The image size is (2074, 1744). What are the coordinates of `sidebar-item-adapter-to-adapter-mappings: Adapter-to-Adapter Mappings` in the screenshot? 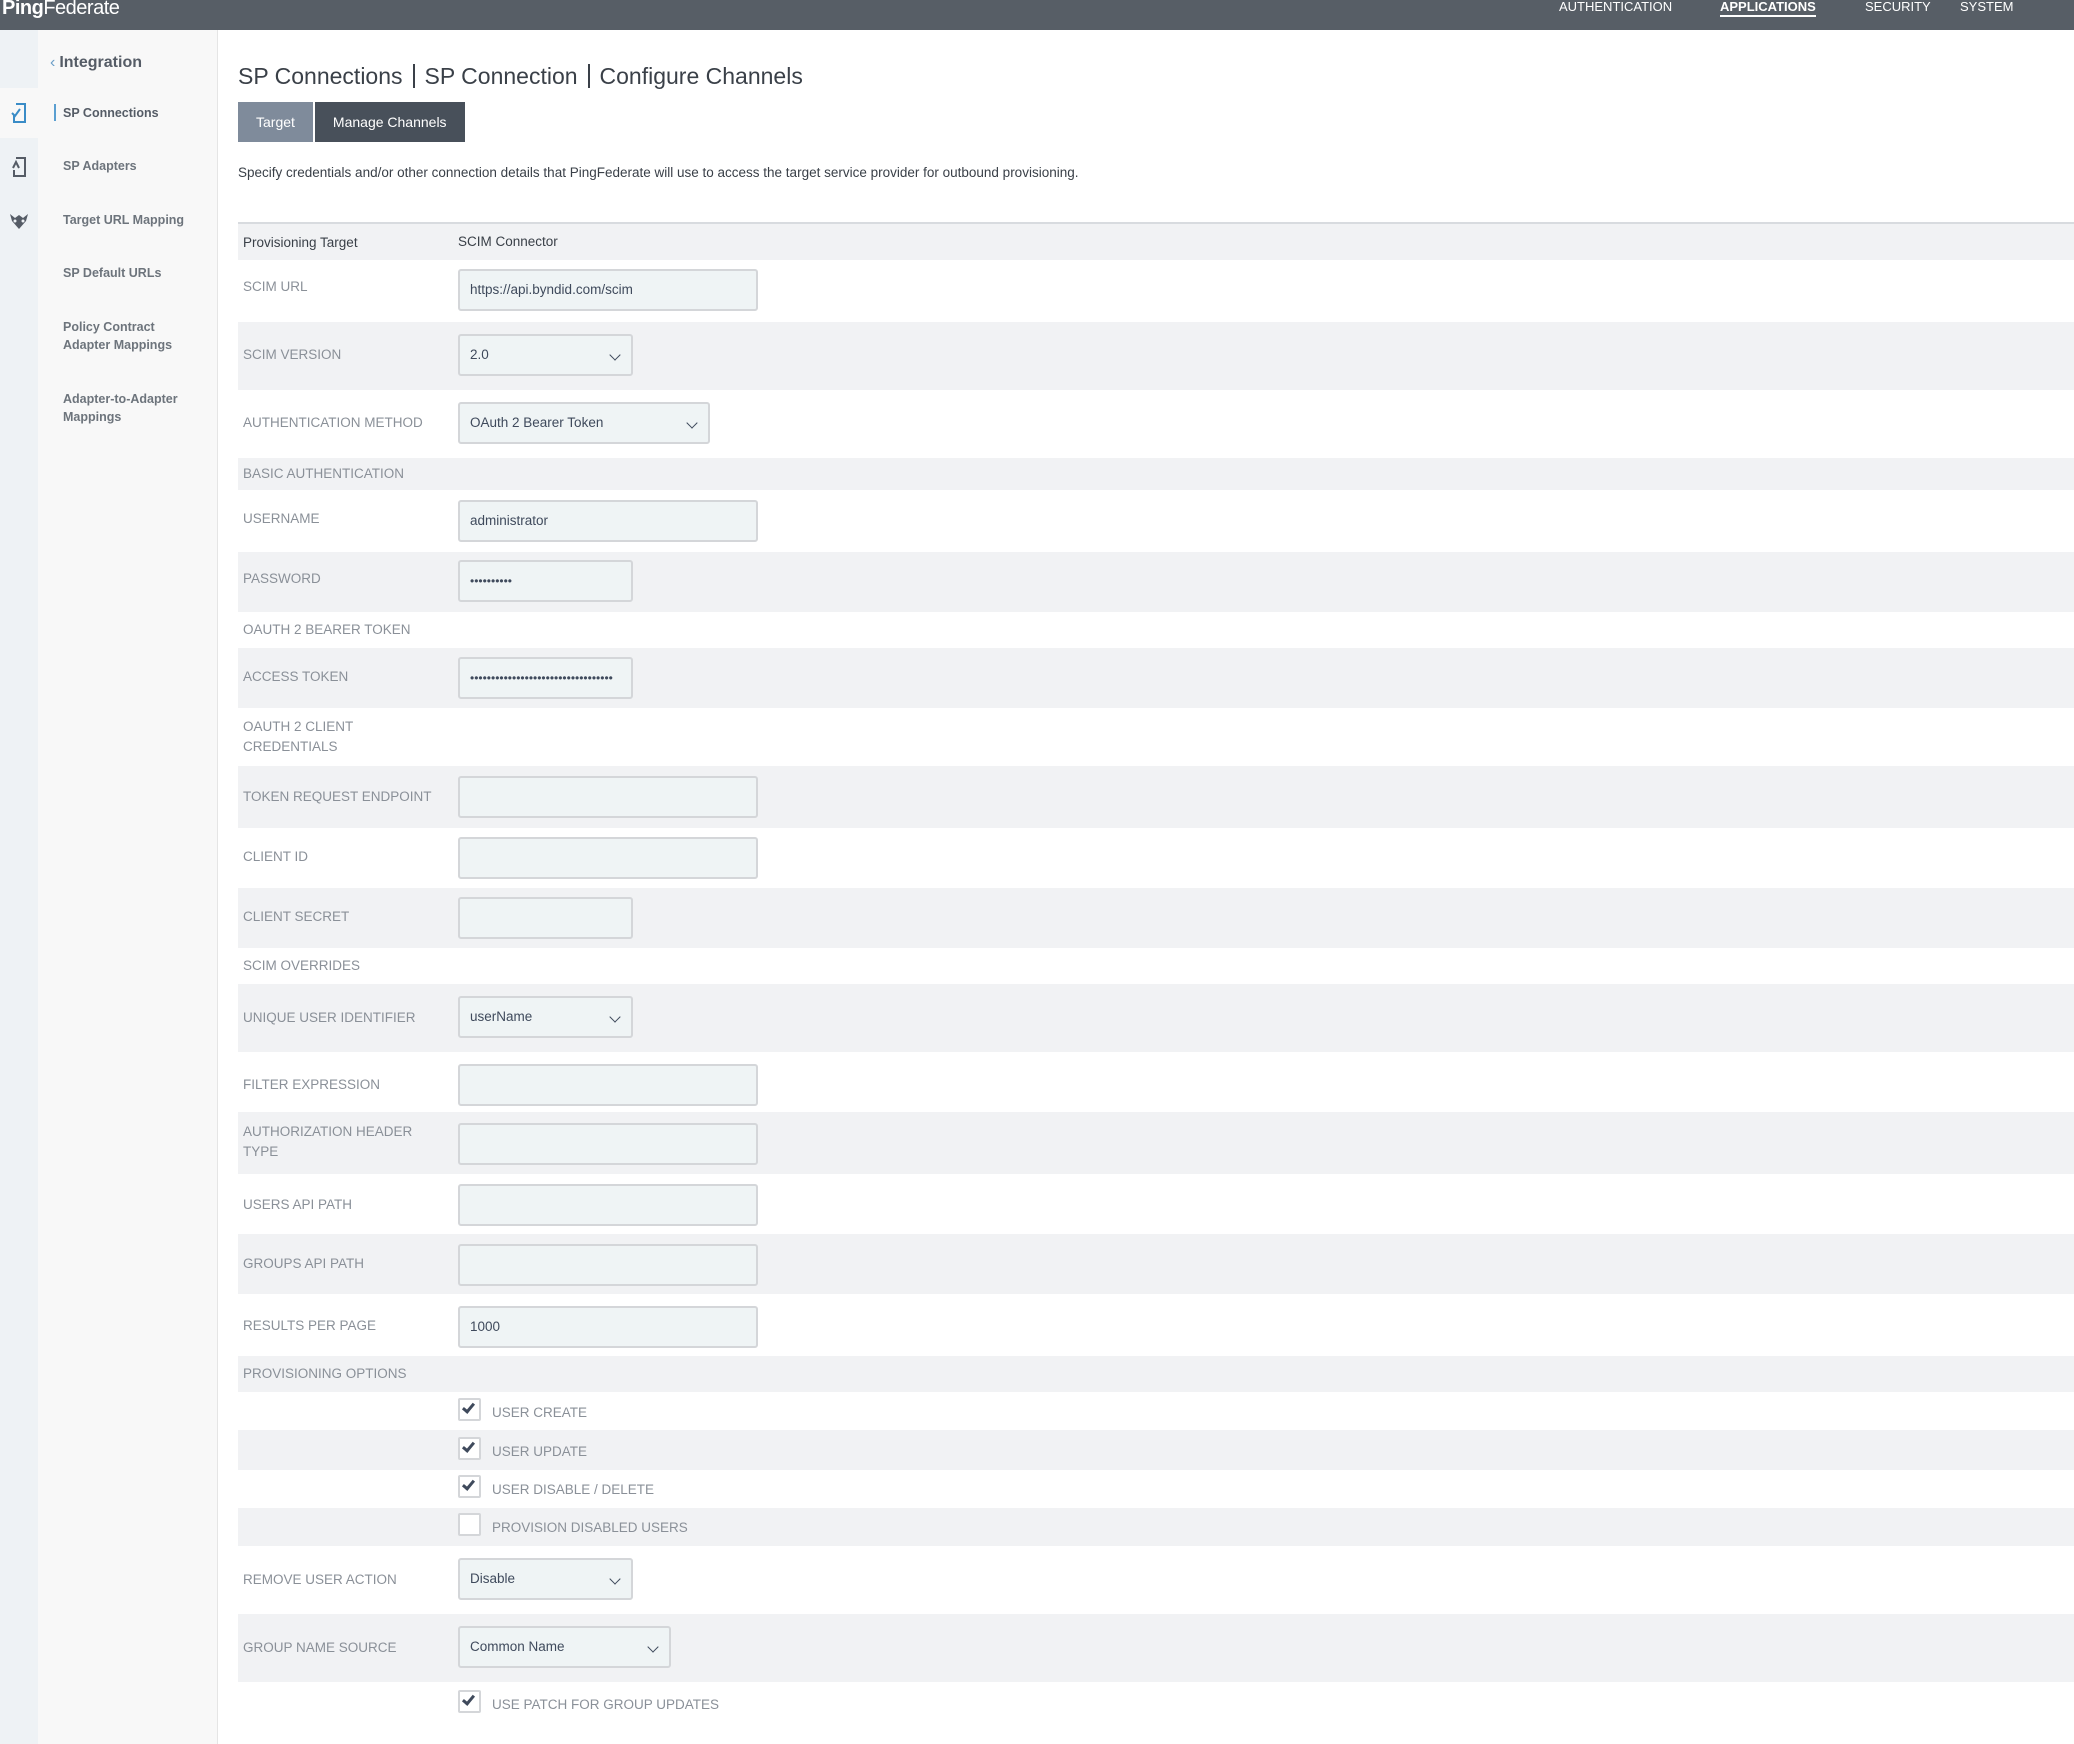 It's located at (128, 408).